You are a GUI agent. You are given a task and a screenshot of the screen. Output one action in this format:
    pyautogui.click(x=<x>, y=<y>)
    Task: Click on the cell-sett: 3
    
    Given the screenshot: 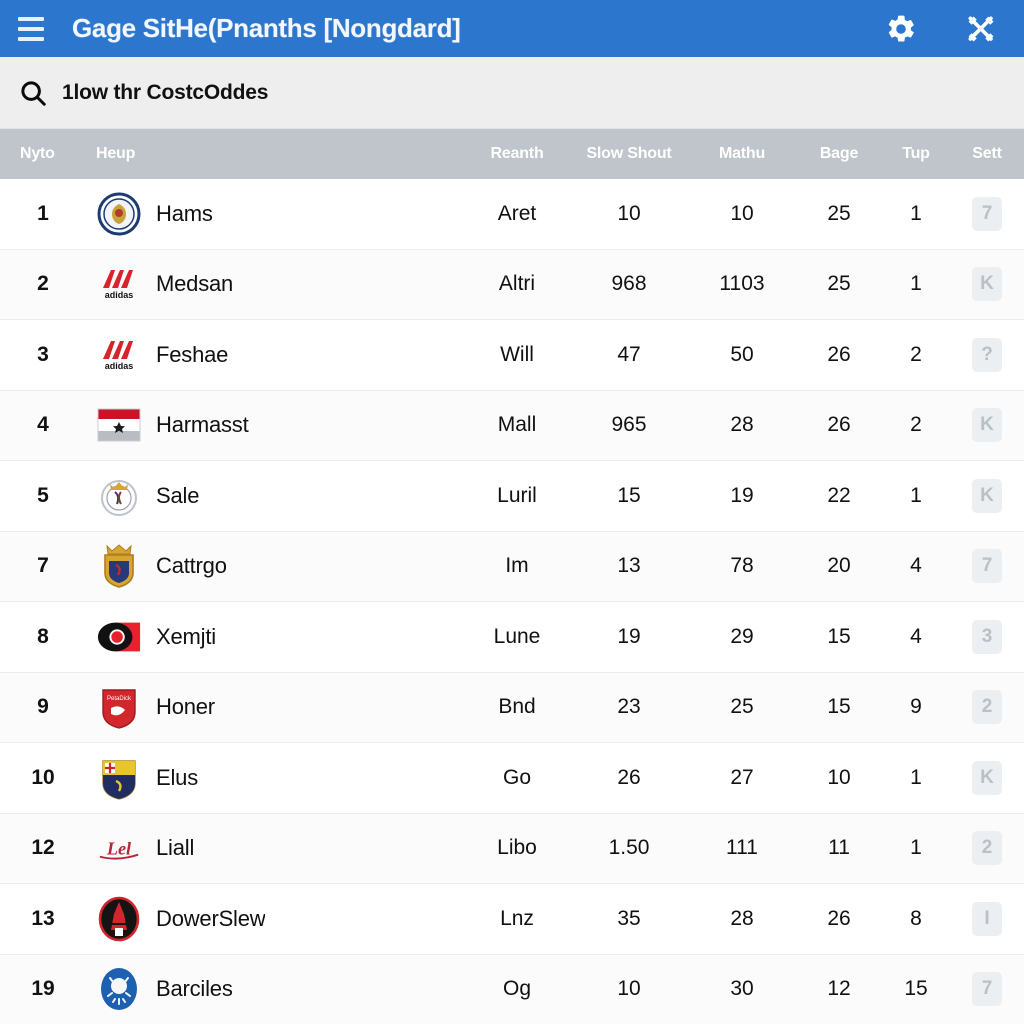 What is the action you would take?
    pyautogui.click(x=987, y=636)
    